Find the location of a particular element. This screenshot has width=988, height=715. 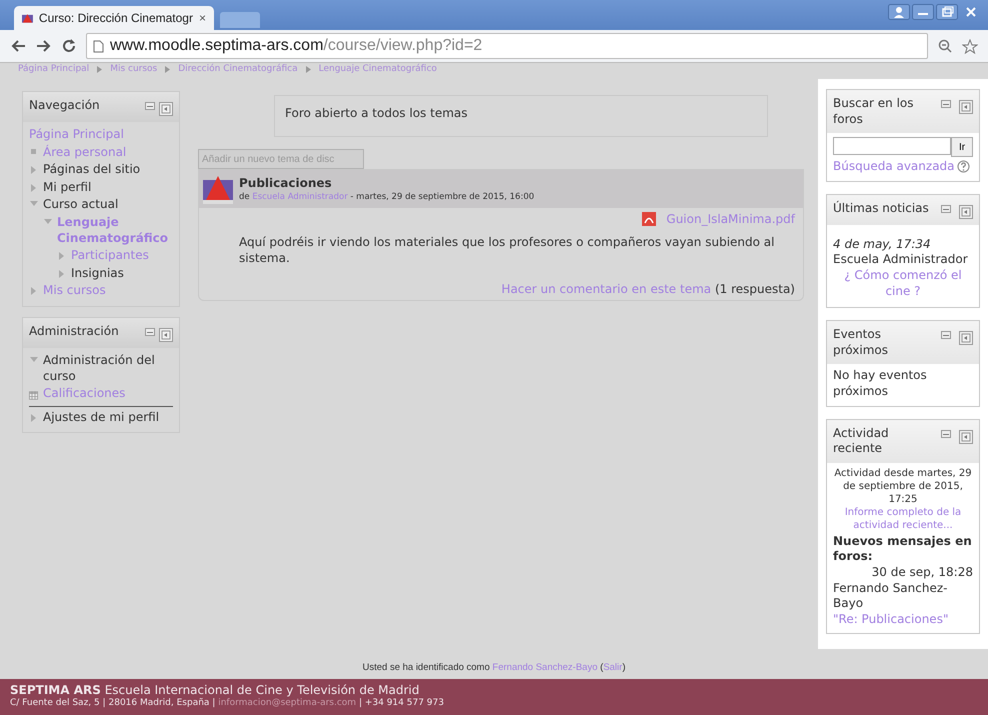

zoom-icon is located at coordinates (945, 46).